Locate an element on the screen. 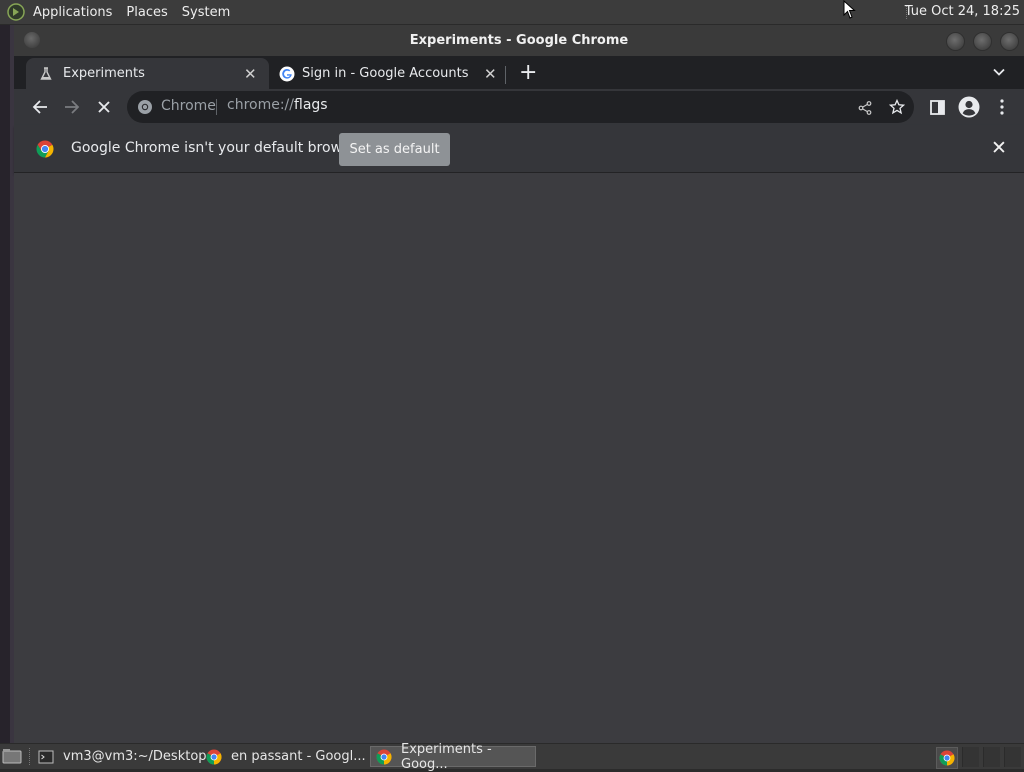  google-g-icon is located at coordinates (287, 74).